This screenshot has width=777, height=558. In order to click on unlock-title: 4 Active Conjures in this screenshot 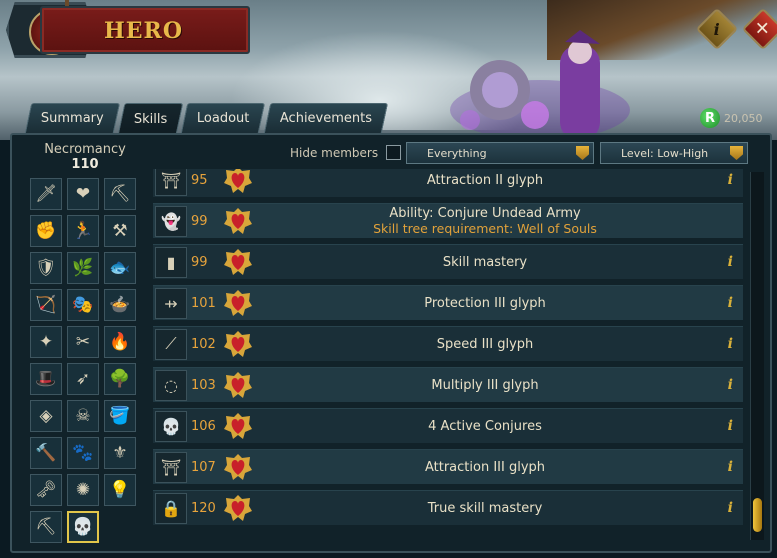, I will do `click(485, 426)`.